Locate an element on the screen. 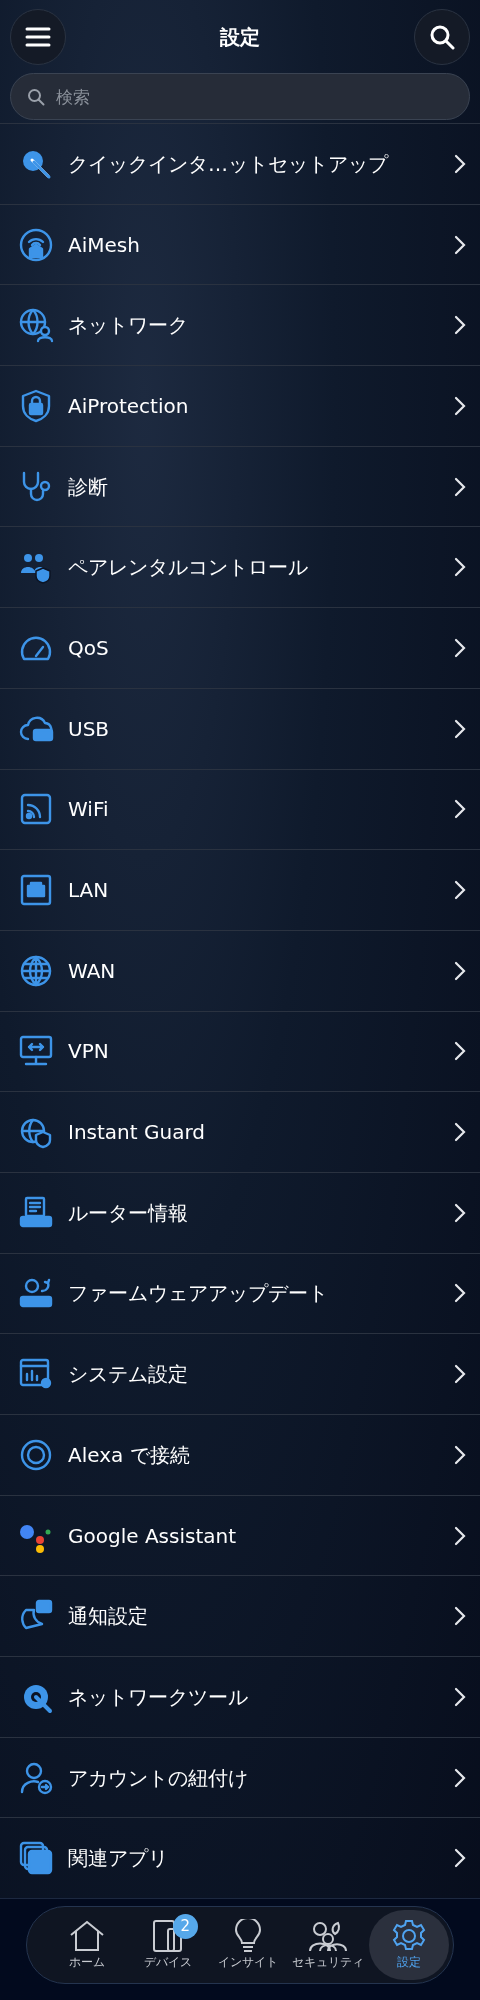  count-badge: 2 is located at coordinates (185, 1926).